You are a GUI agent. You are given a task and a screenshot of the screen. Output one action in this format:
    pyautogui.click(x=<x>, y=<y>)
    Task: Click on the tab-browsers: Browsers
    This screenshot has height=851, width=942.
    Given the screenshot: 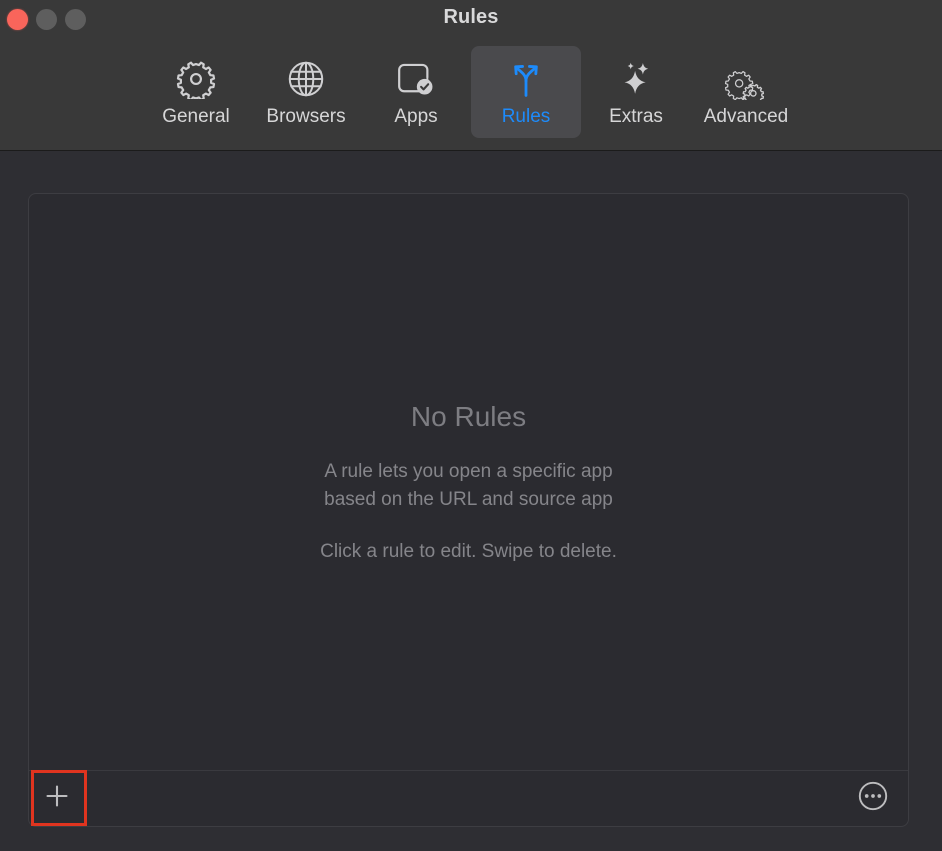 What is the action you would take?
    pyautogui.click(x=306, y=92)
    